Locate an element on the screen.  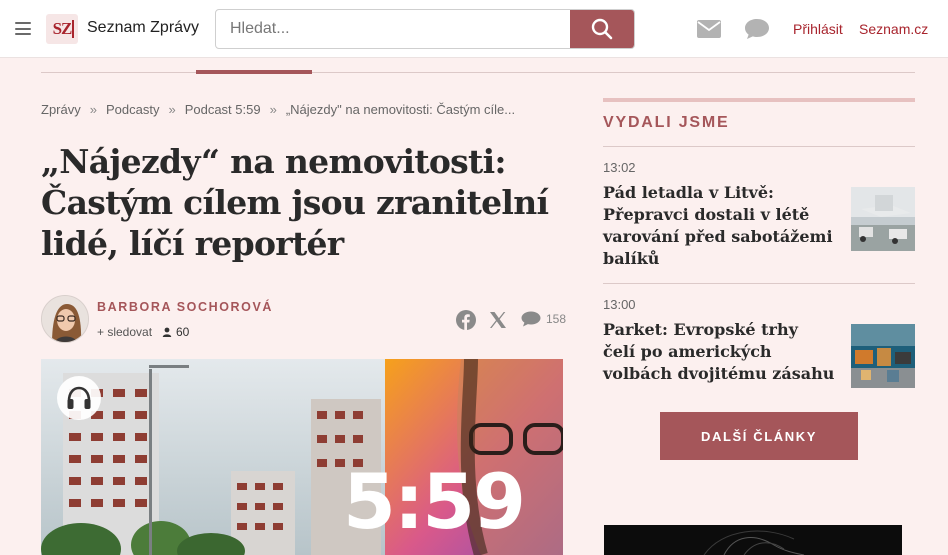
comments-link: 158 is located at coordinates (543, 319).